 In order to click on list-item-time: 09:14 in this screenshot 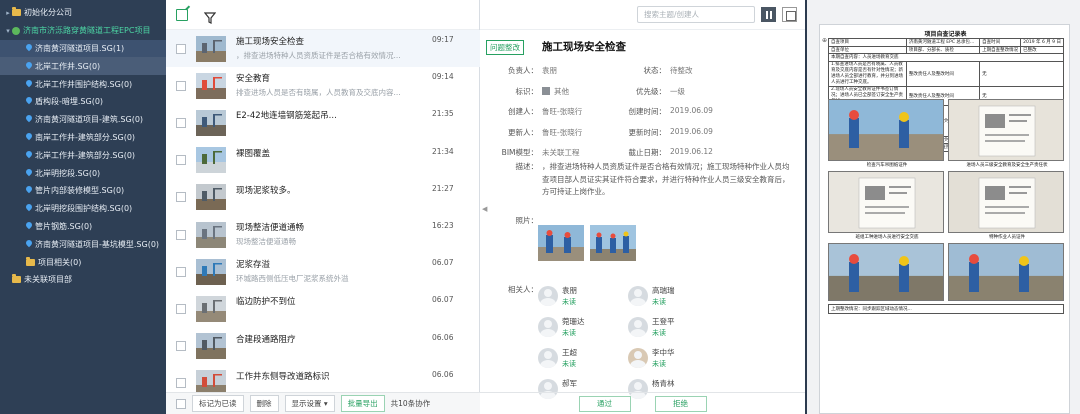, I will do `click(443, 77)`.